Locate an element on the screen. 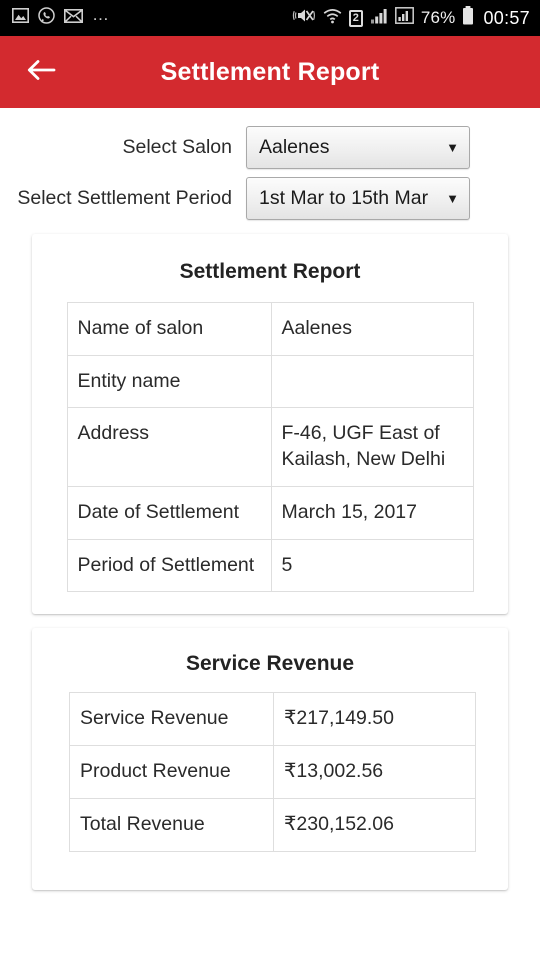 This screenshot has height=960, width=540. row-value: ₹13,002.56 is located at coordinates (374, 772).